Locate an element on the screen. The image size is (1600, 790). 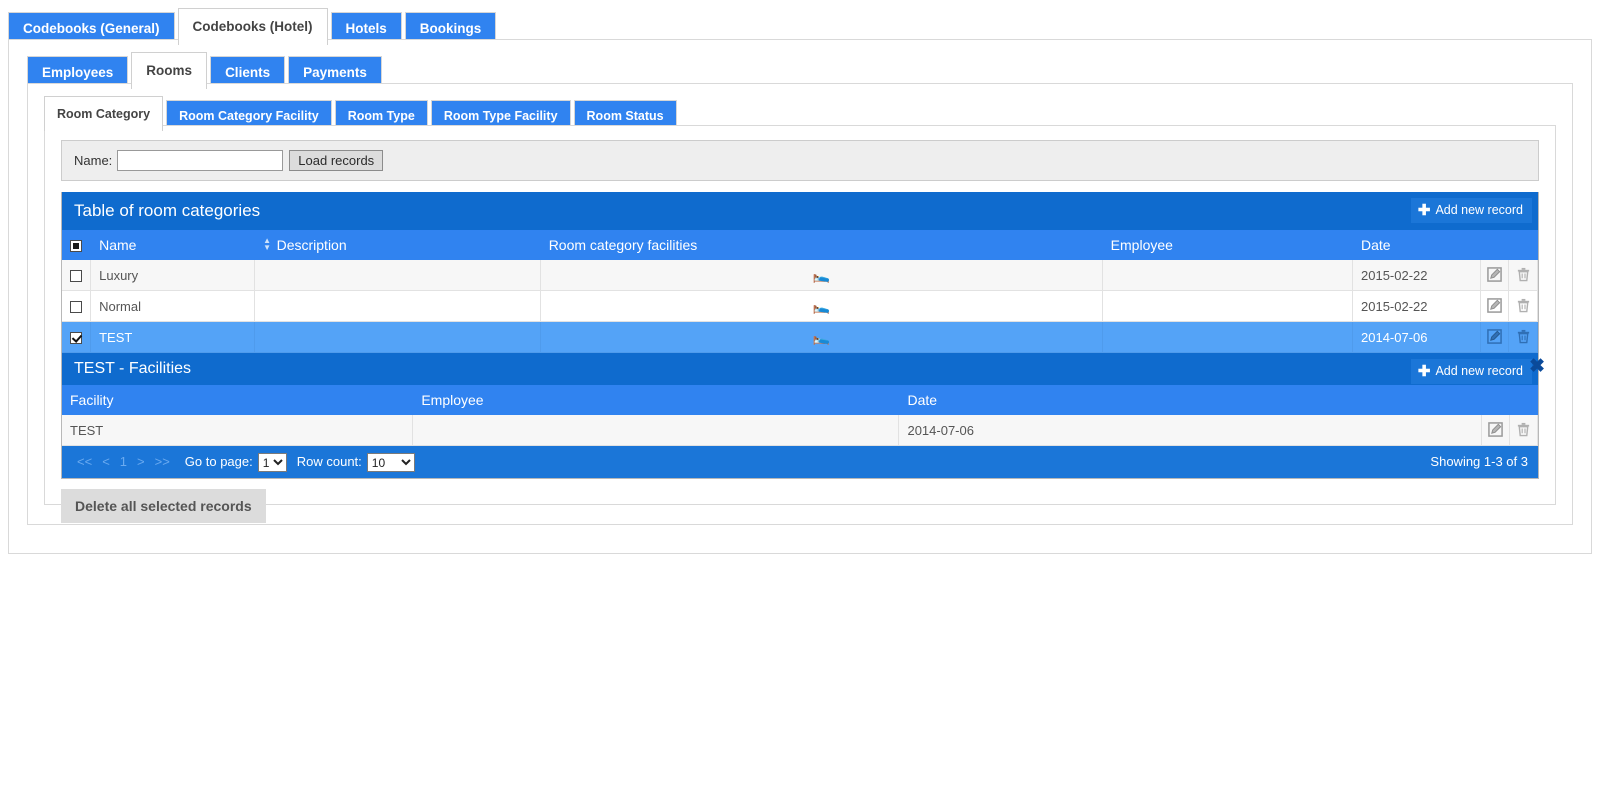
subgrid-header-row: Facility Employee Date is located at coordinates (800, 400).